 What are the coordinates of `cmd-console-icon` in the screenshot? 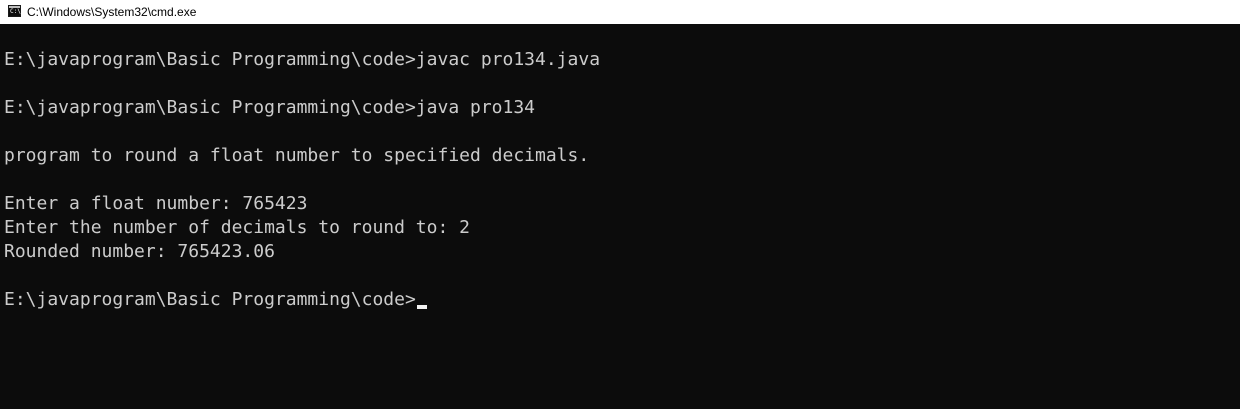 It's located at (14, 11).